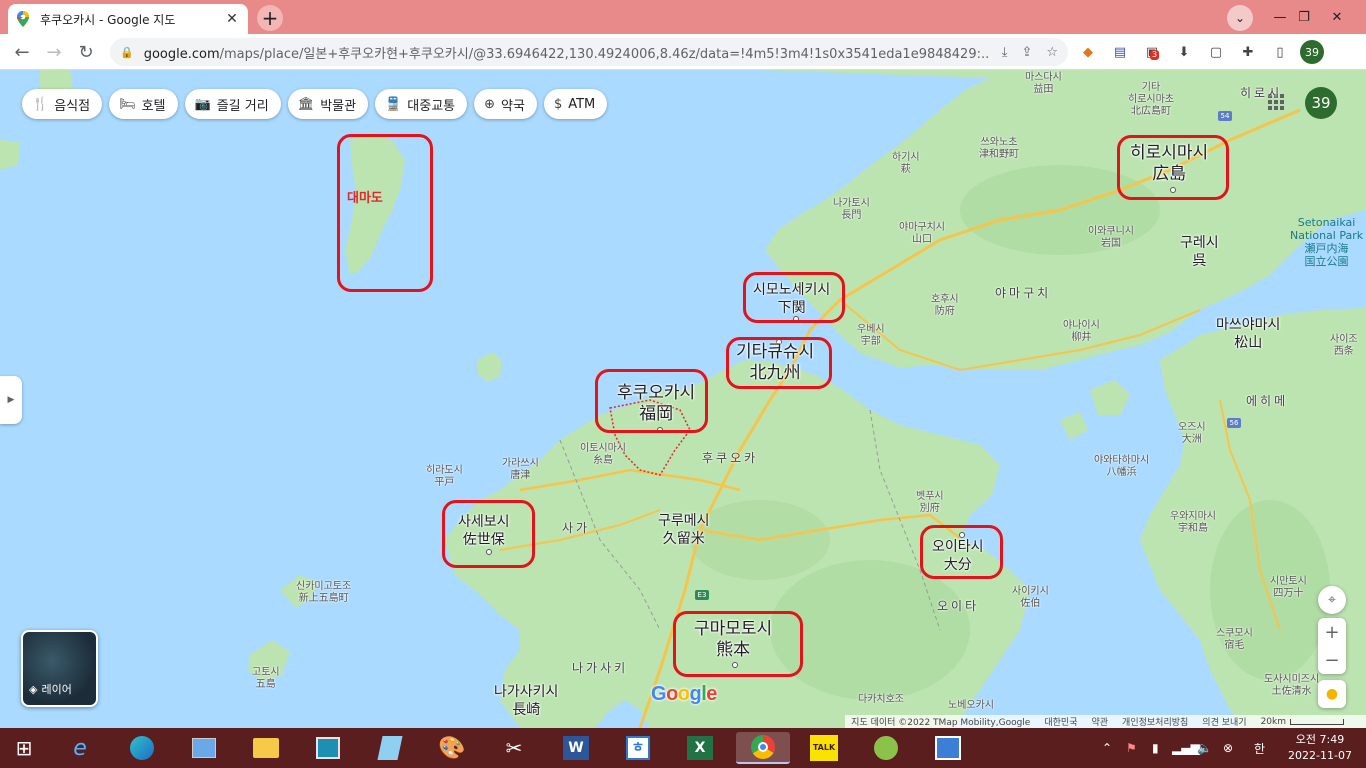 This screenshot has width=1366, height=768. What do you see at coordinates (1337, 17) in the screenshot?
I see `close-window-button: ✕` at bounding box center [1337, 17].